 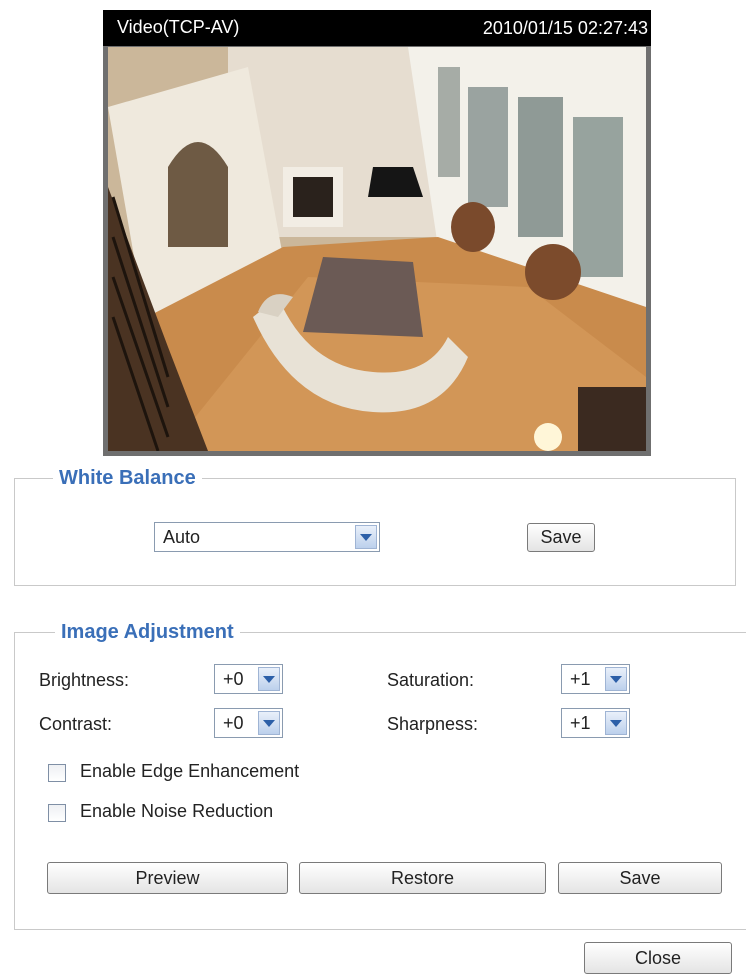 I want to click on restore-button: Restore, so click(x=422, y=878).